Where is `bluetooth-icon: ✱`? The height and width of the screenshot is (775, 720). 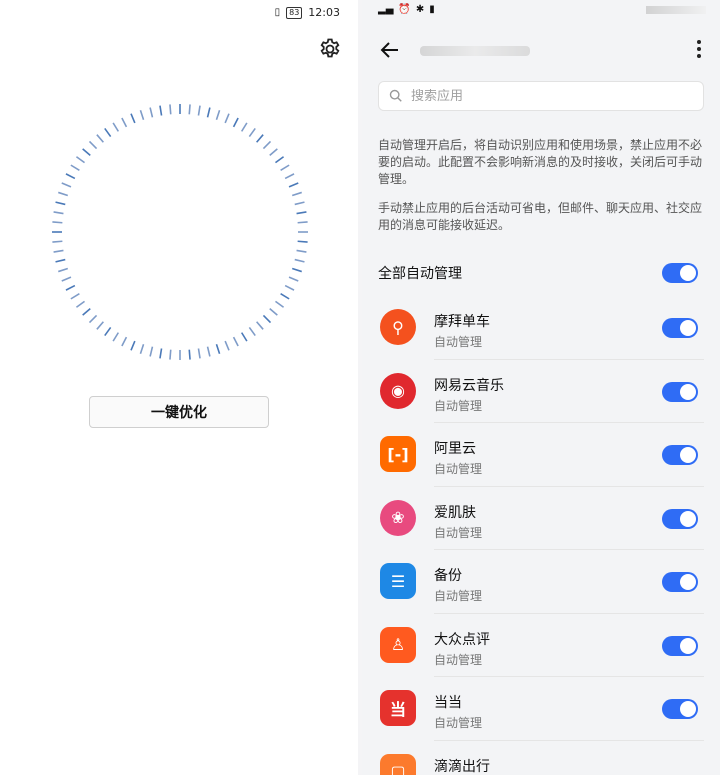
bluetooth-icon: ✱ is located at coordinates (420, 9).